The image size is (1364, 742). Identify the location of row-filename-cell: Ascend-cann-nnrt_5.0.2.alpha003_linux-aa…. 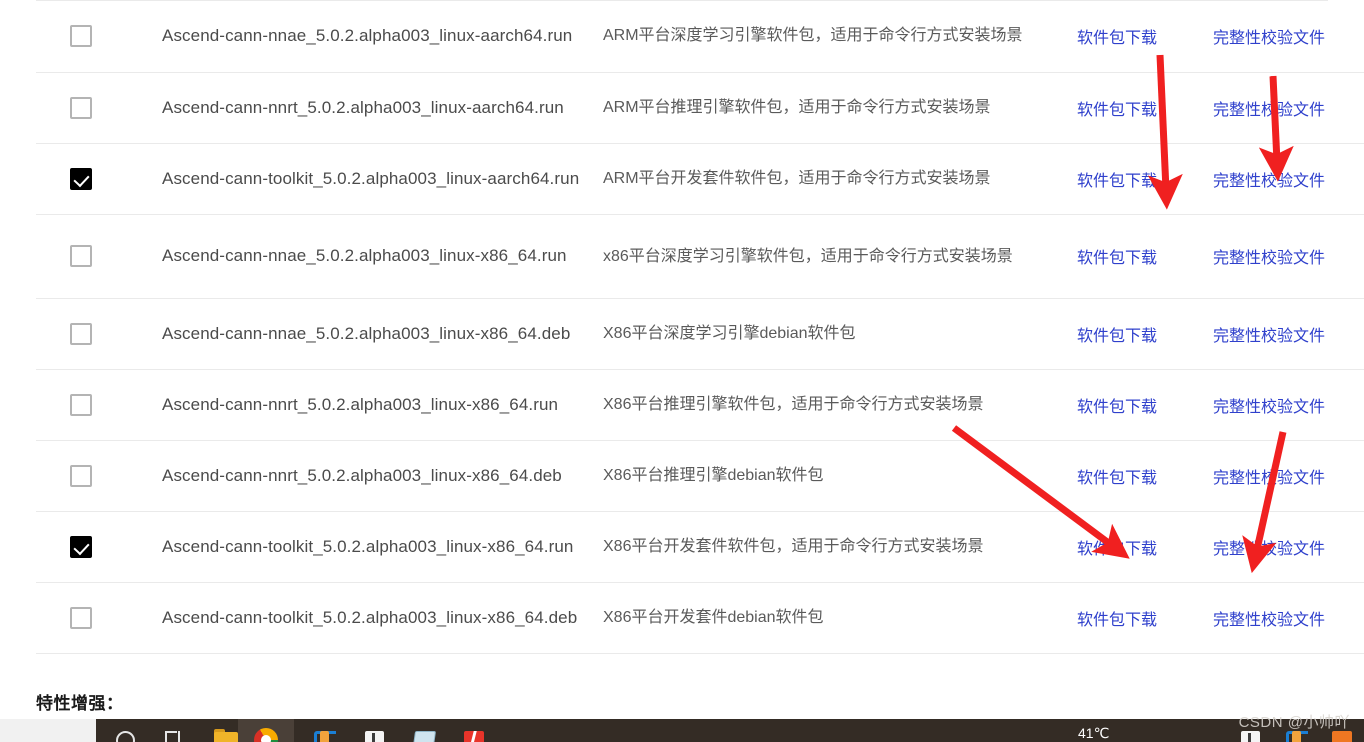
(359, 107).